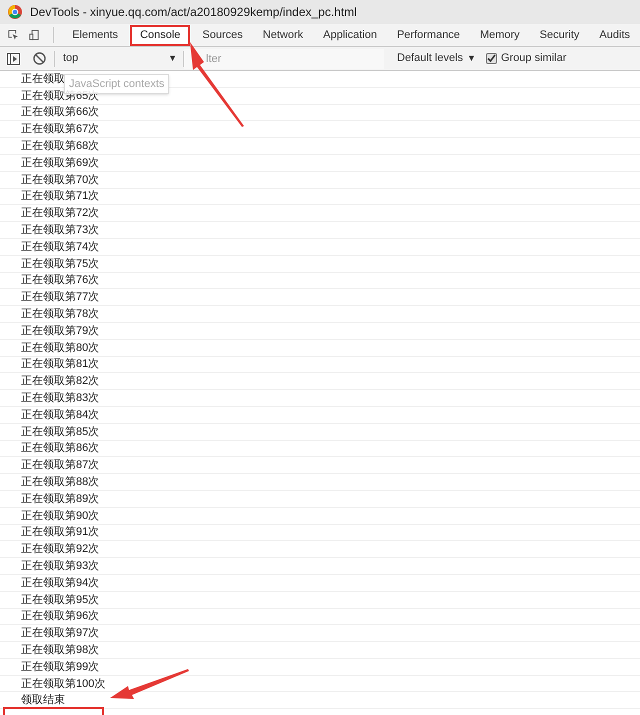 The image size is (640, 715). What do you see at coordinates (284, 58) in the screenshot?
I see `filter-field: lter` at bounding box center [284, 58].